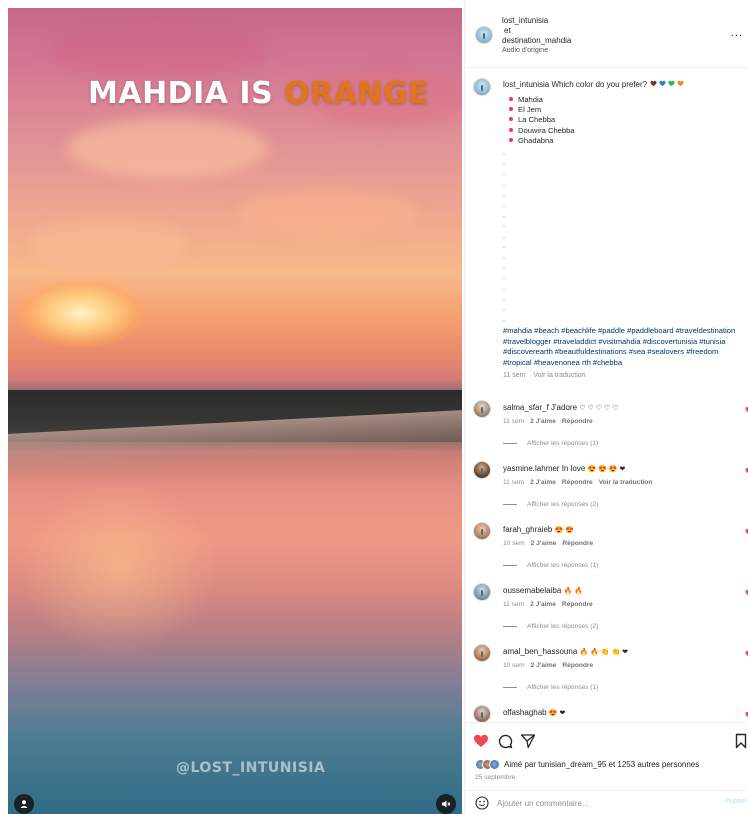 This screenshot has width=748, height=814. I want to click on liked-by-user: tunisian_dream_95, so click(572, 764).